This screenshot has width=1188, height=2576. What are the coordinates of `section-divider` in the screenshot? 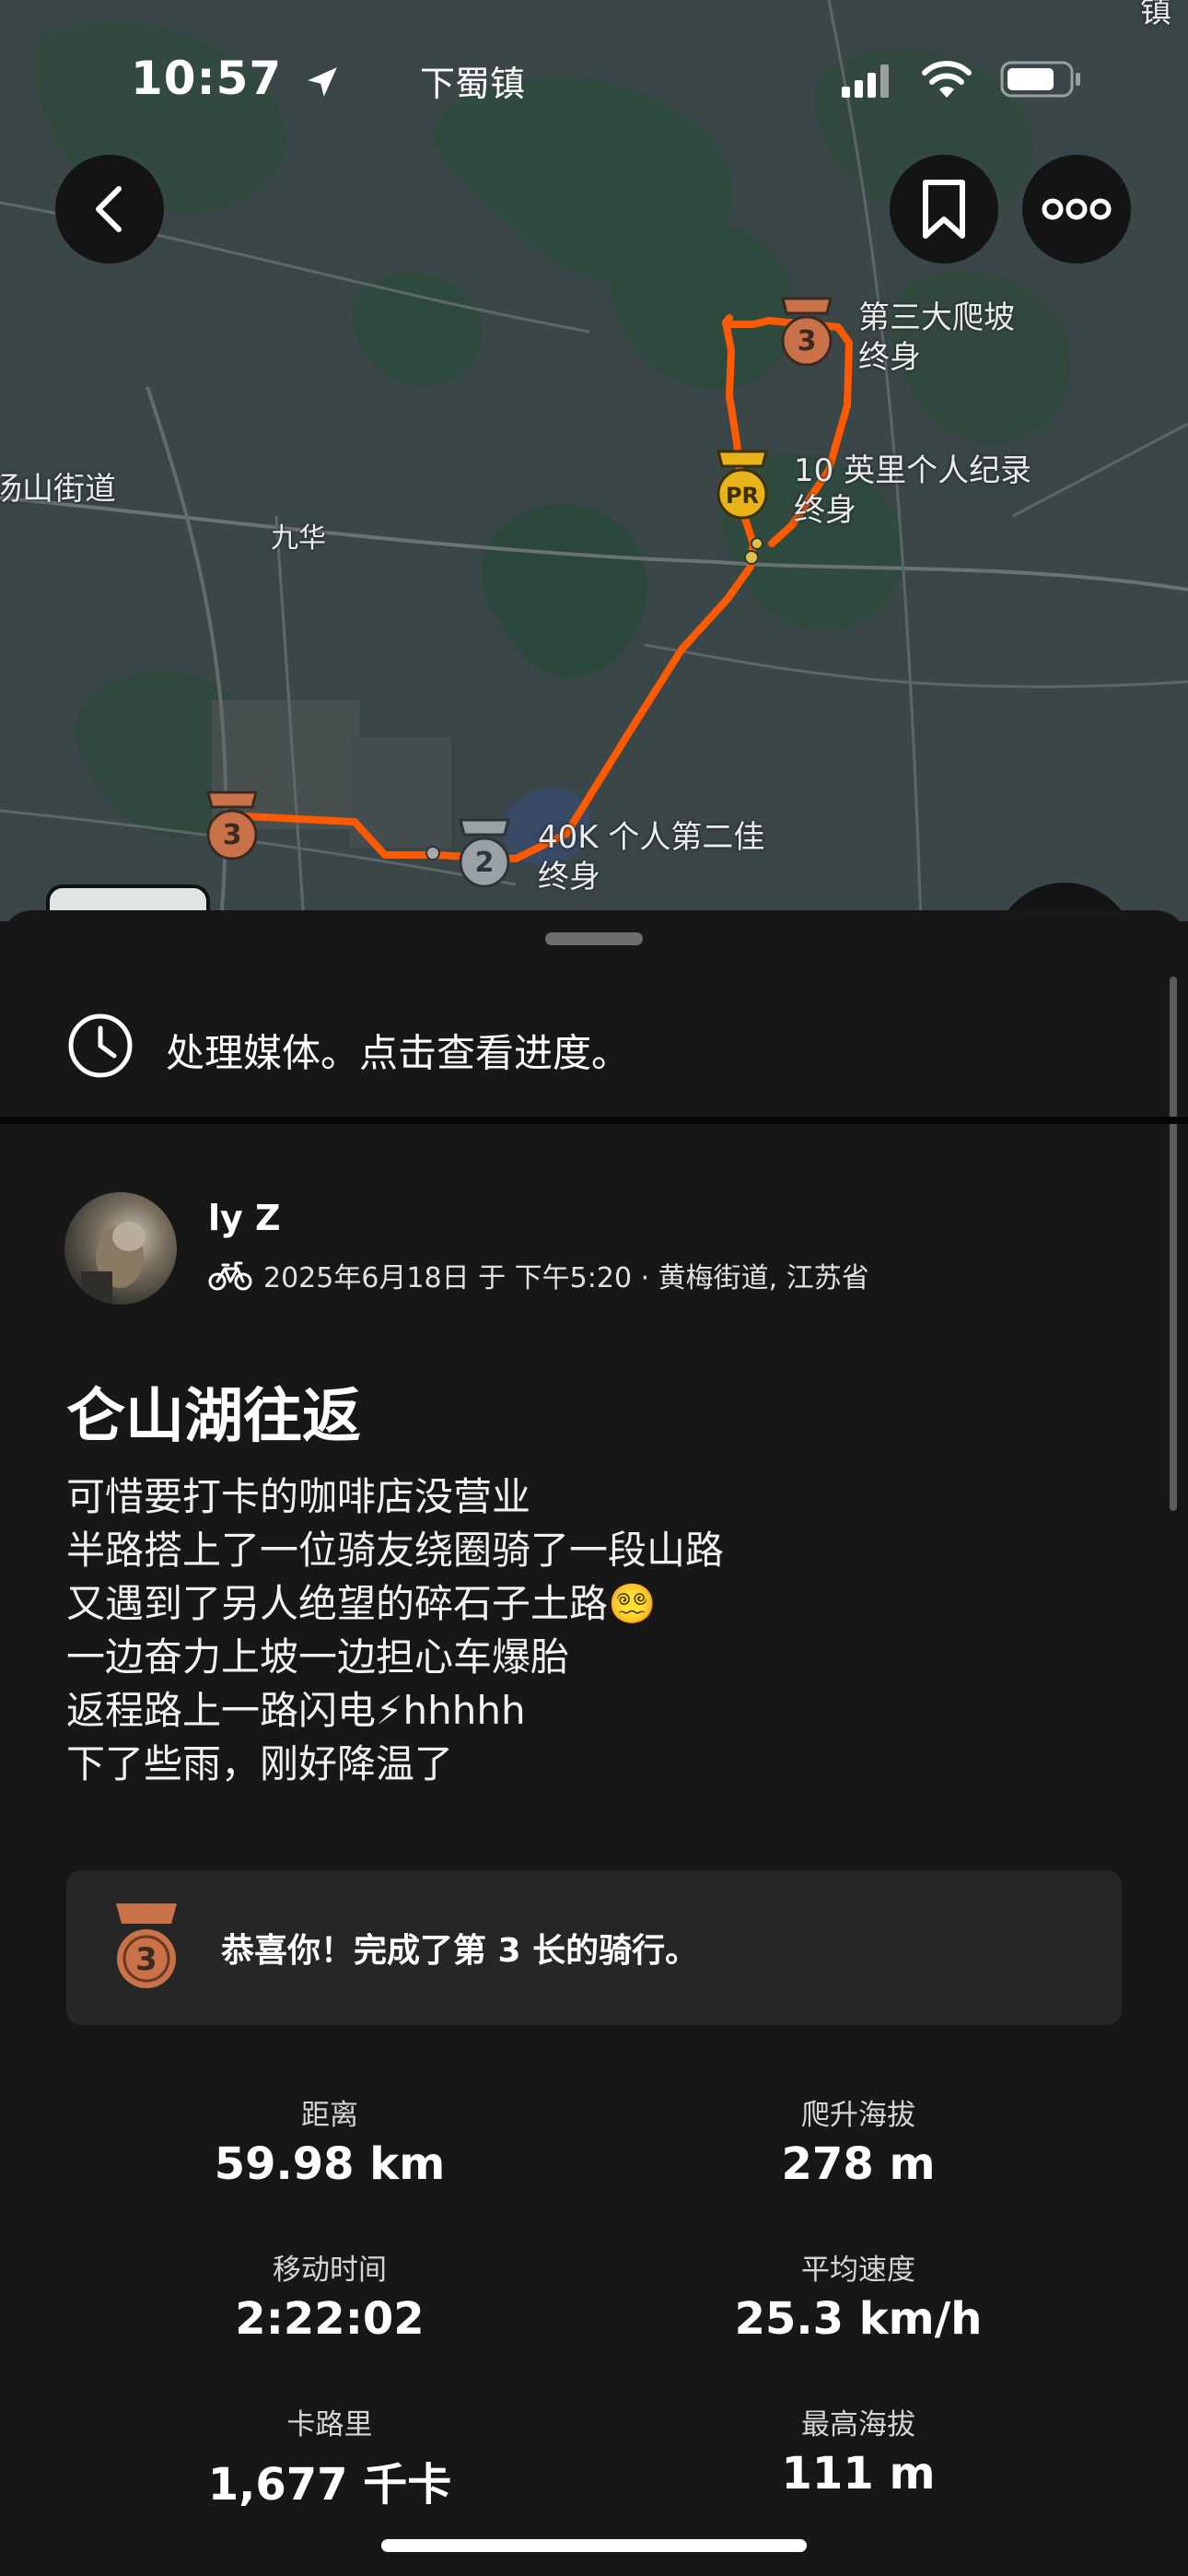 It's located at (594, 1120).